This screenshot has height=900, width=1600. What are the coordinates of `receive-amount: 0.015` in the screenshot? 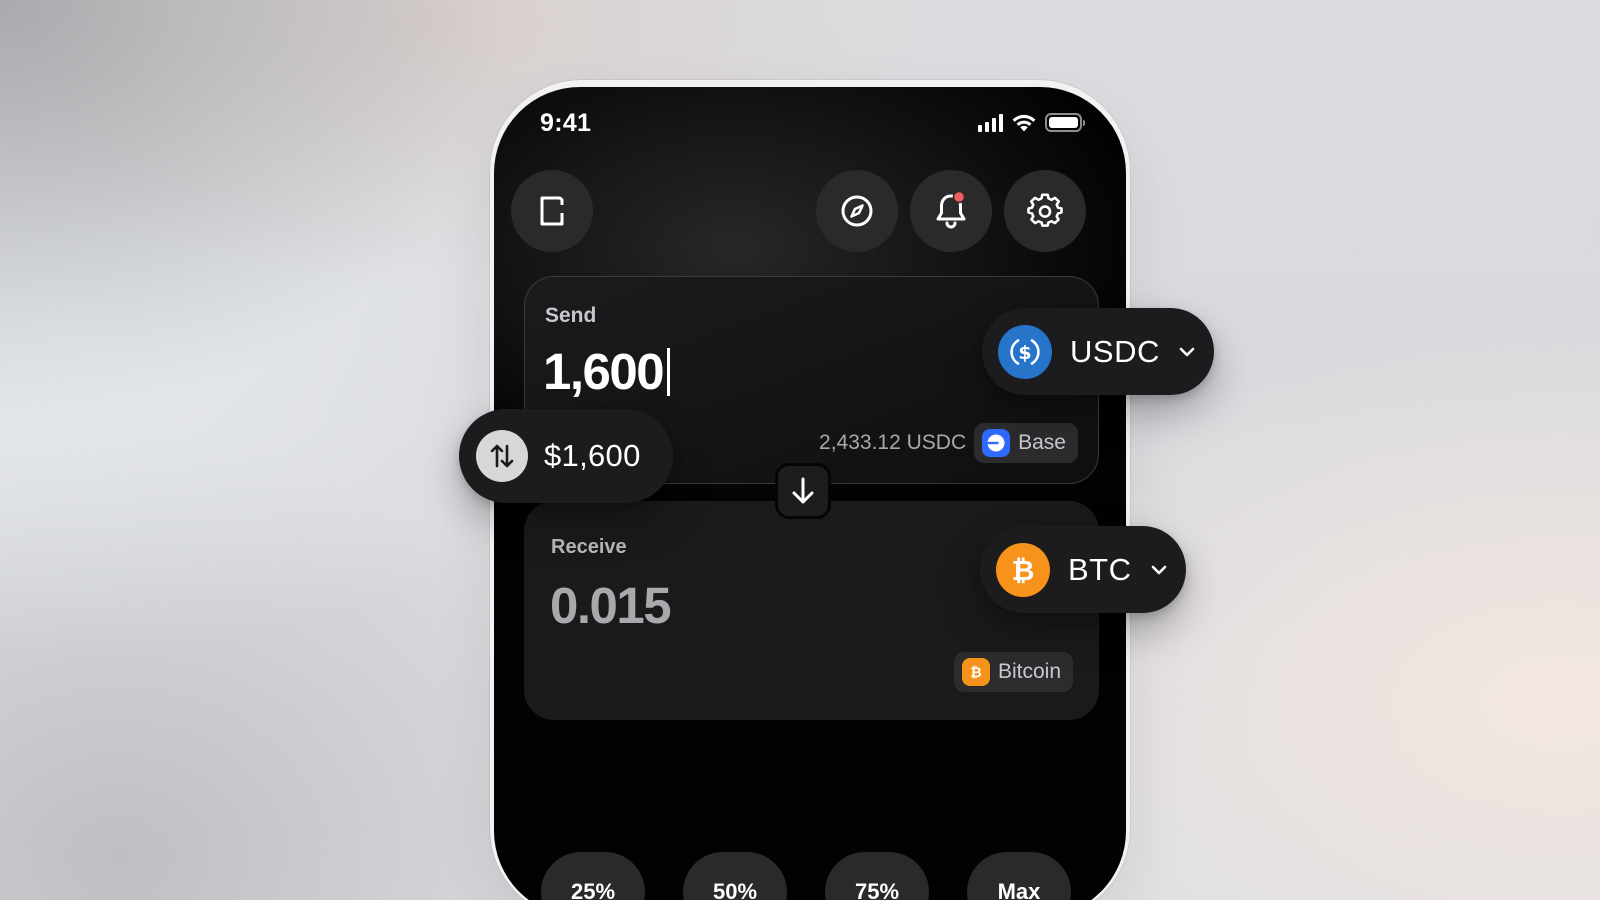 It's located at (611, 605).